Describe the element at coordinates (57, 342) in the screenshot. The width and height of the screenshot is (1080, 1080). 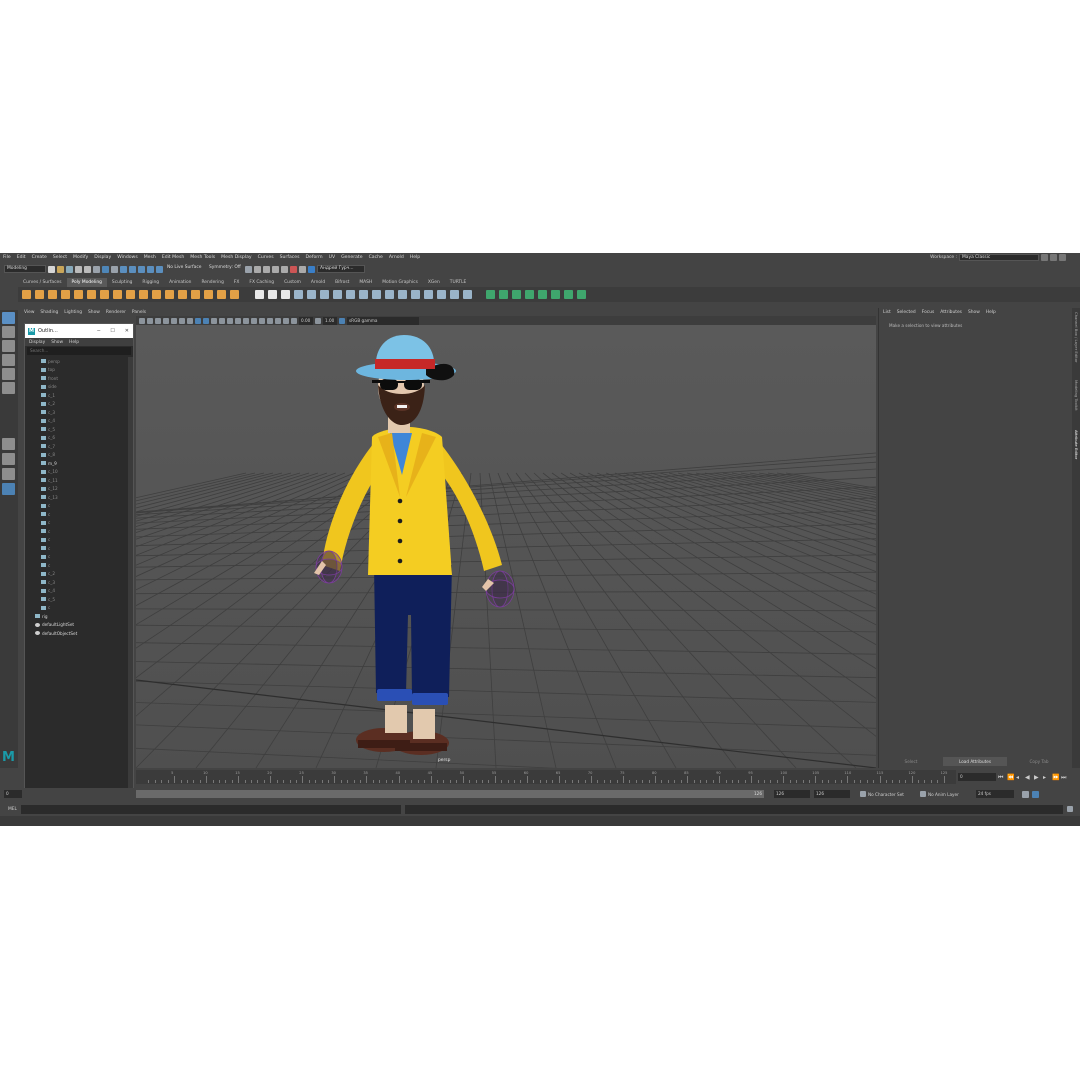
I see `outliner-menu-show: Show` at that location.